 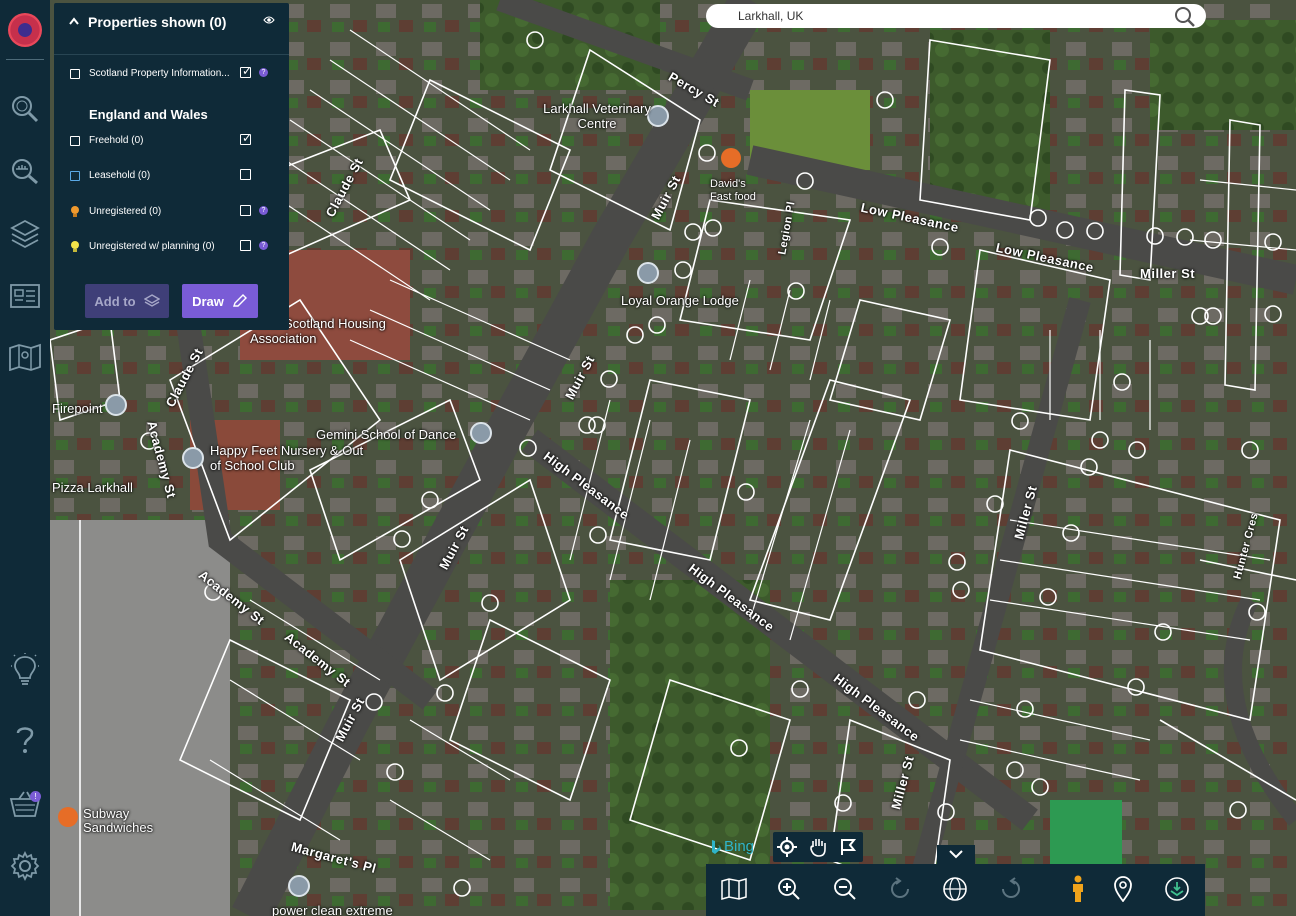 I want to click on basket-icon, so click(x=25, y=804).